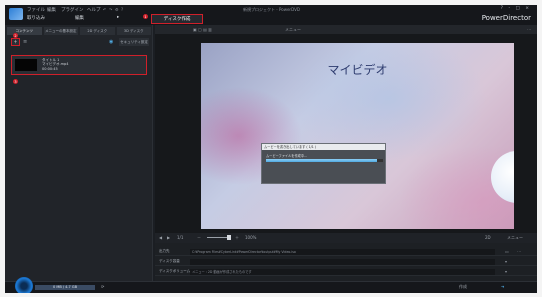 The height and width of the screenshot is (297, 542). Describe the element at coordinates (15, 35) in the screenshot. I see `callout-badge-2: 2` at that location.